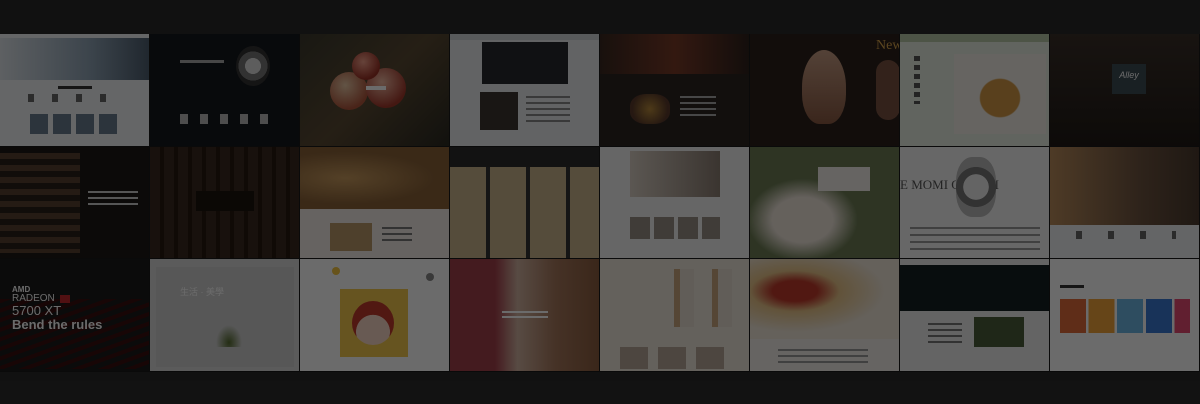  I want to click on flower-icon, so click(336, 271).